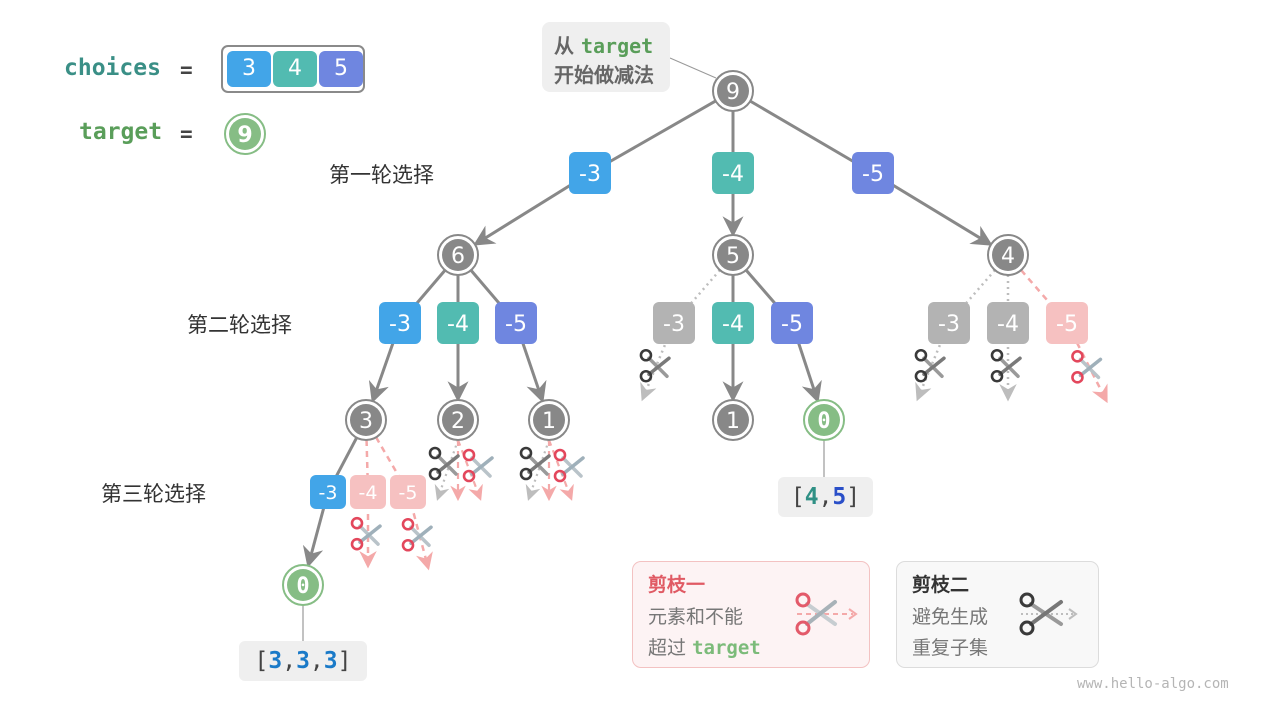 The width and height of the screenshot is (1280, 720). I want to click on tree-node: 6, so click(458, 255).